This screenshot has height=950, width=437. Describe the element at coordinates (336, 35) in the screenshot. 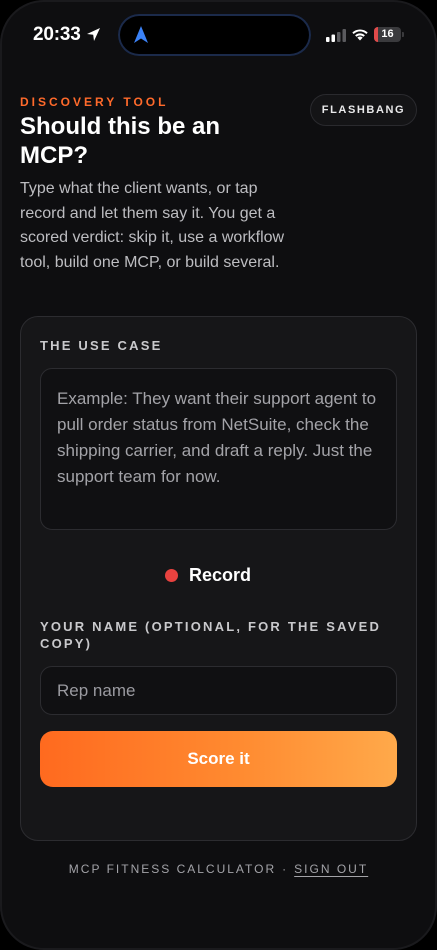

I see `cellular-signal-icon` at that location.